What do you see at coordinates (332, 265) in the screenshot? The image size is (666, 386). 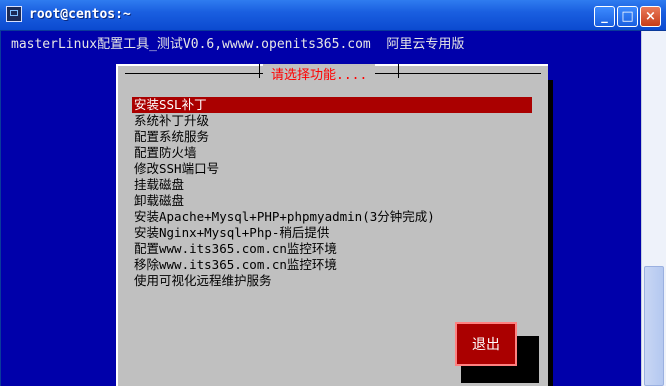 I see `menu-item: 移除www.its365.com.cn监控环境` at bounding box center [332, 265].